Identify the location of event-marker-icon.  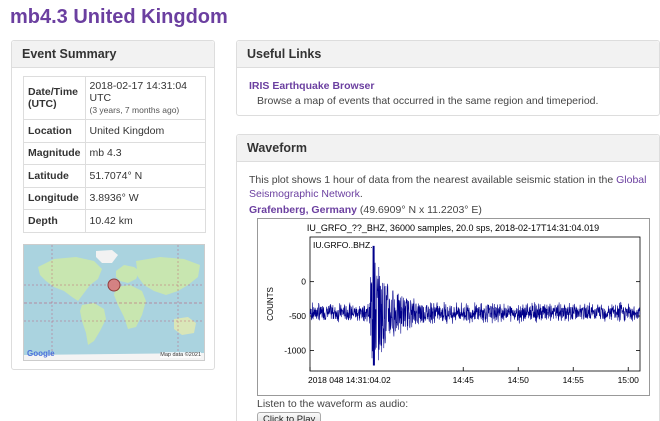
(114, 285).